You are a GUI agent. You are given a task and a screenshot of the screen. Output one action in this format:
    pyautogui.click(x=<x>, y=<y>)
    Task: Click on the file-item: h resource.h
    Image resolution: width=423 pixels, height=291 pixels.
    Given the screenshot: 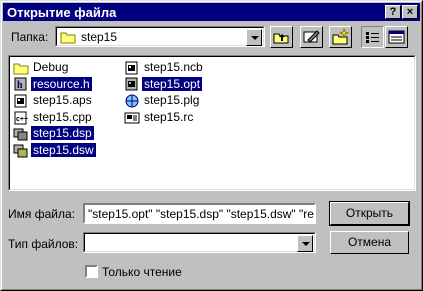 What is the action you would take?
    pyautogui.click(x=52, y=84)
    